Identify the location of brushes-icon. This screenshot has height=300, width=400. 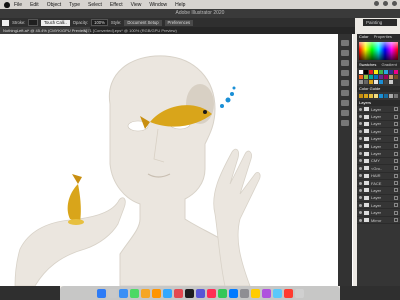
(345, 63).